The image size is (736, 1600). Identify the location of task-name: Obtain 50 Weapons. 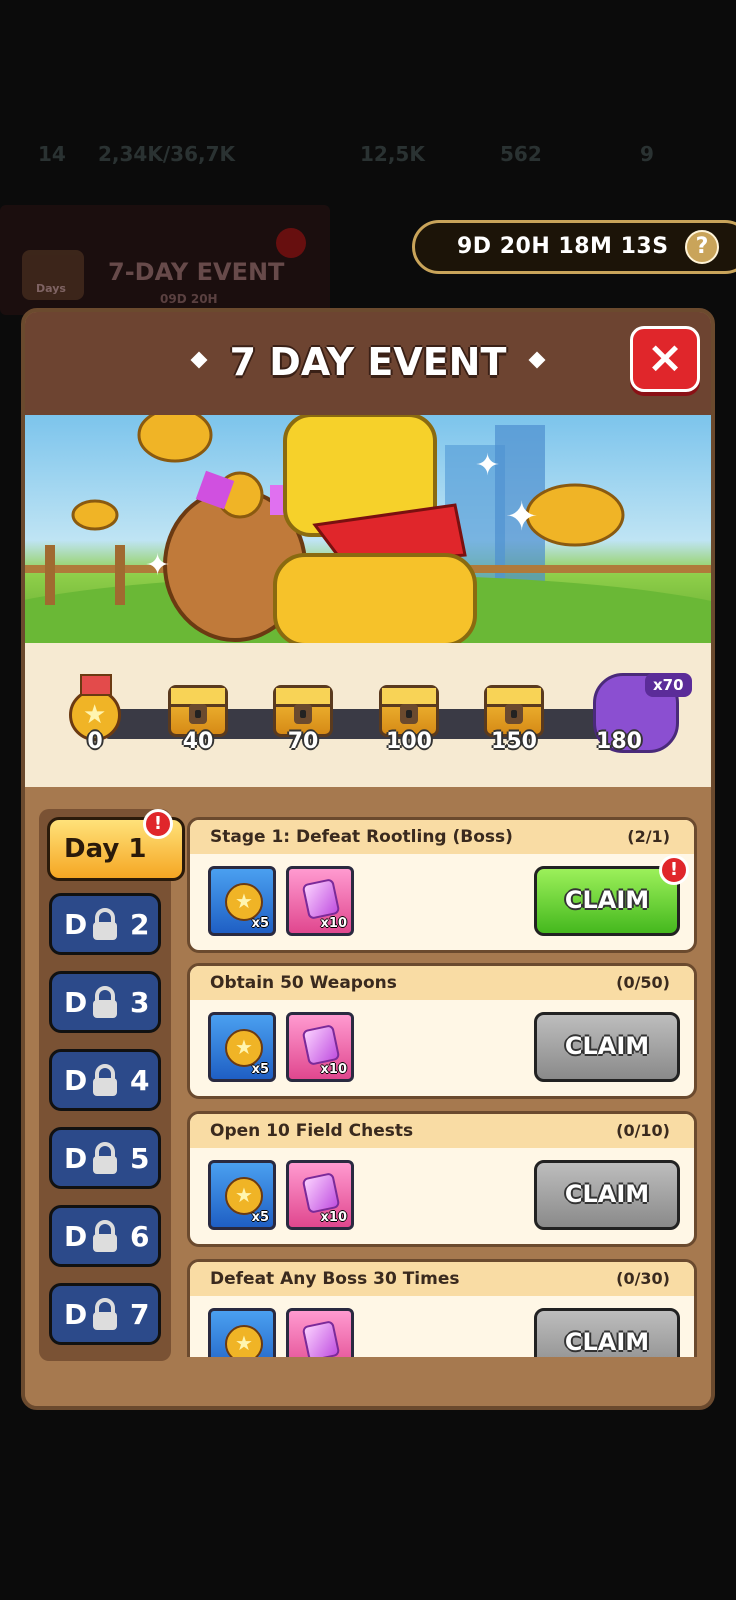
(303, 983).